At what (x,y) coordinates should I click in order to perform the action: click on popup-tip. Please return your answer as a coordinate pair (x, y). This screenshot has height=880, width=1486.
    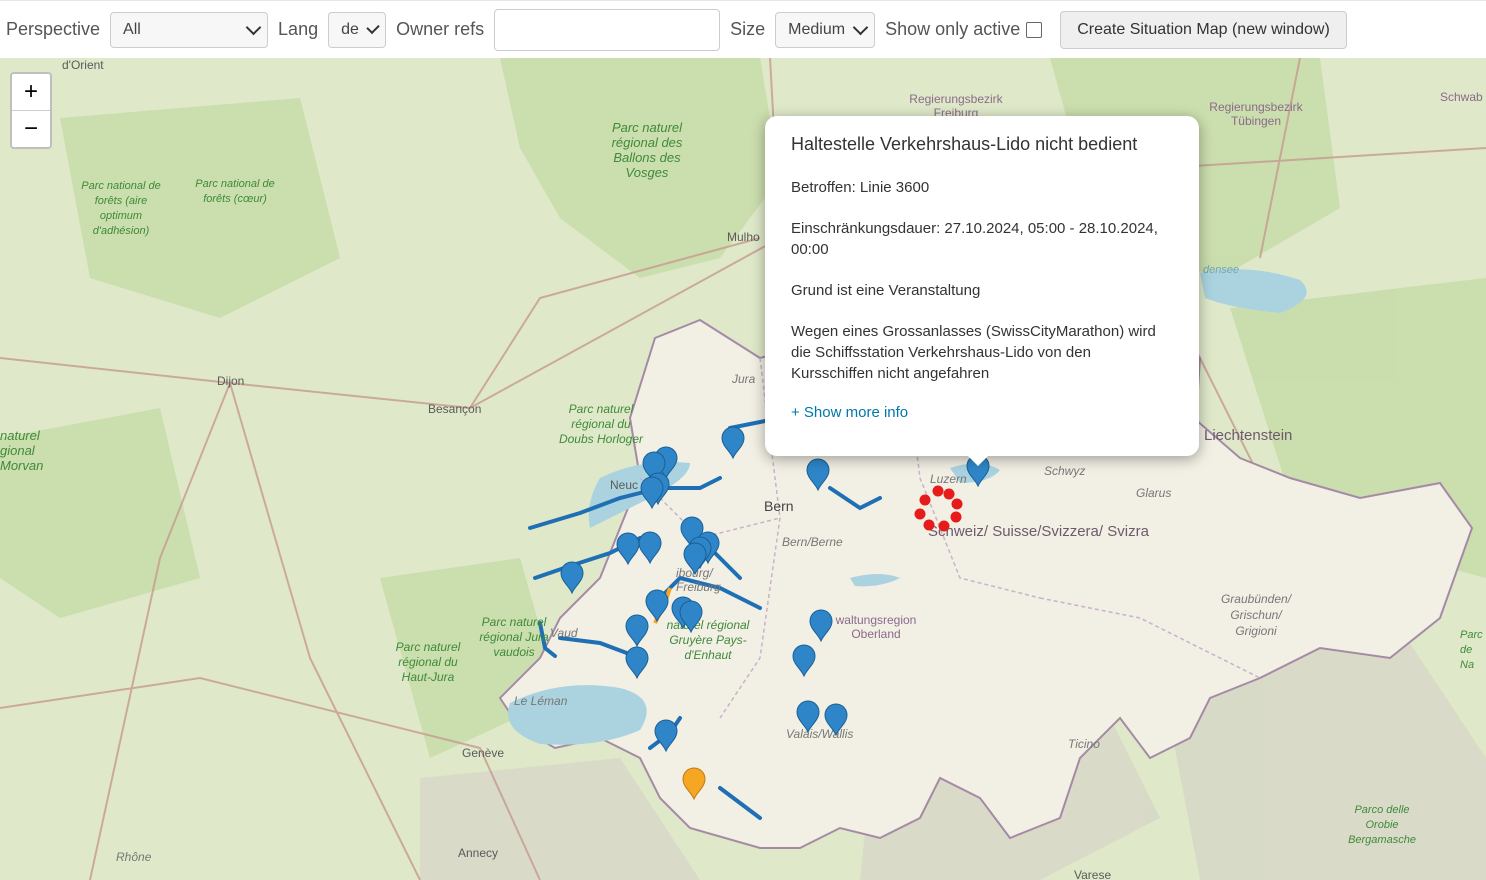
    Looking at the image, I should click on (978, 460).